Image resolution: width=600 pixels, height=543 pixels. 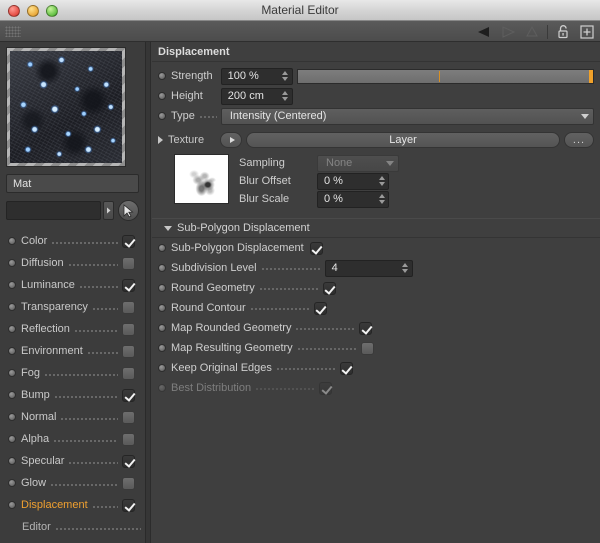 I want to click on label-map-resulting-geometry: Map Resulting Geometry, so click(x=232, y=348).